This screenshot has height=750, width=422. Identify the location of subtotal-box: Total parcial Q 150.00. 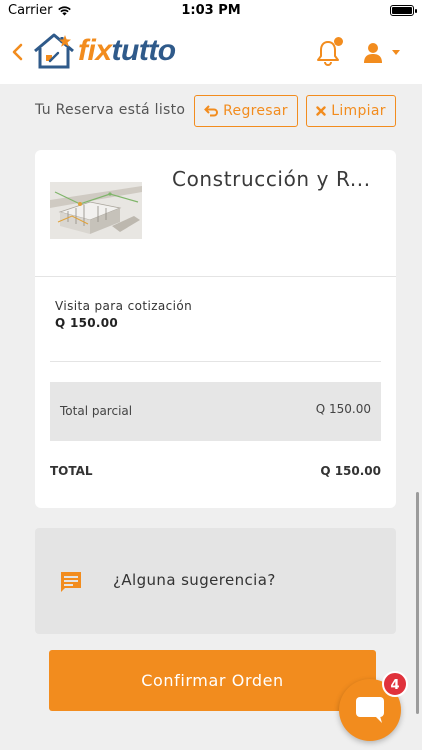
(215, 411).